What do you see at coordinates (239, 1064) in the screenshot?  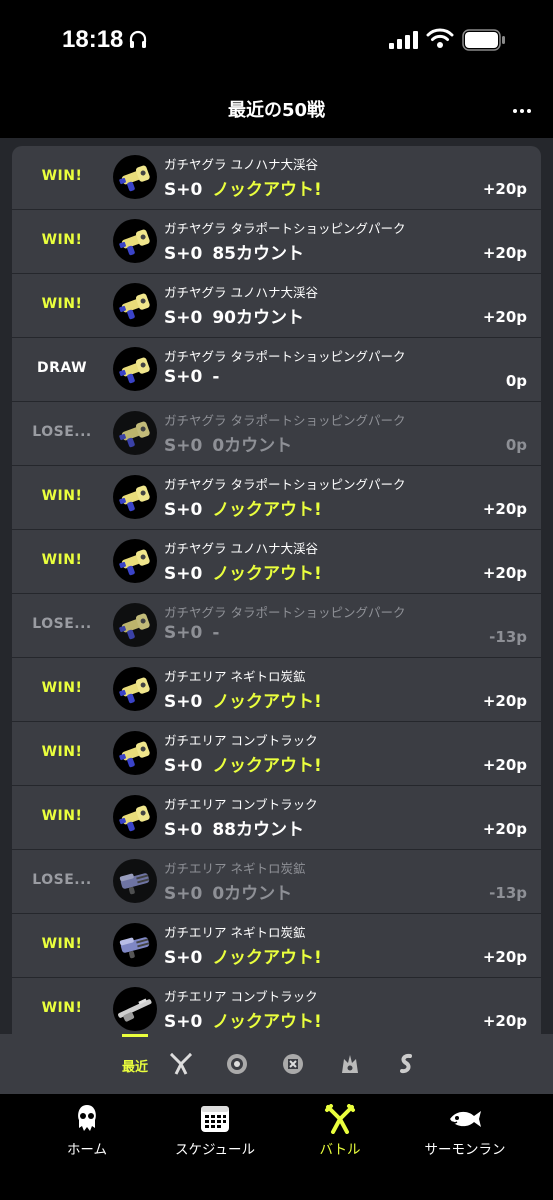 I see `splat-zones-icon` at bounding box center [239, 1064].